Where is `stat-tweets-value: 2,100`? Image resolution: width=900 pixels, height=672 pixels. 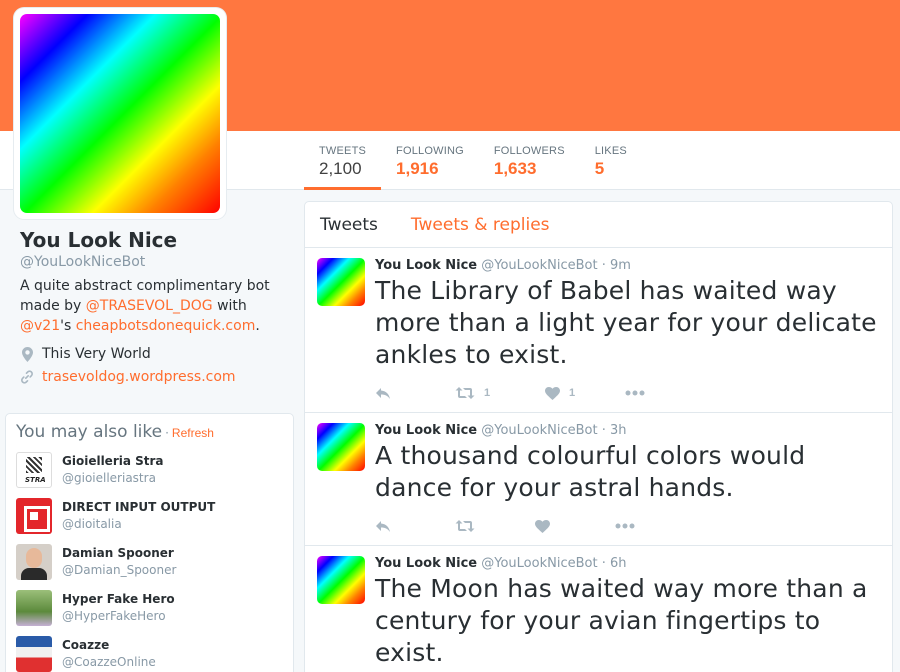
stat-tweets-value: 2,100 is located at coordinates (340, 168).